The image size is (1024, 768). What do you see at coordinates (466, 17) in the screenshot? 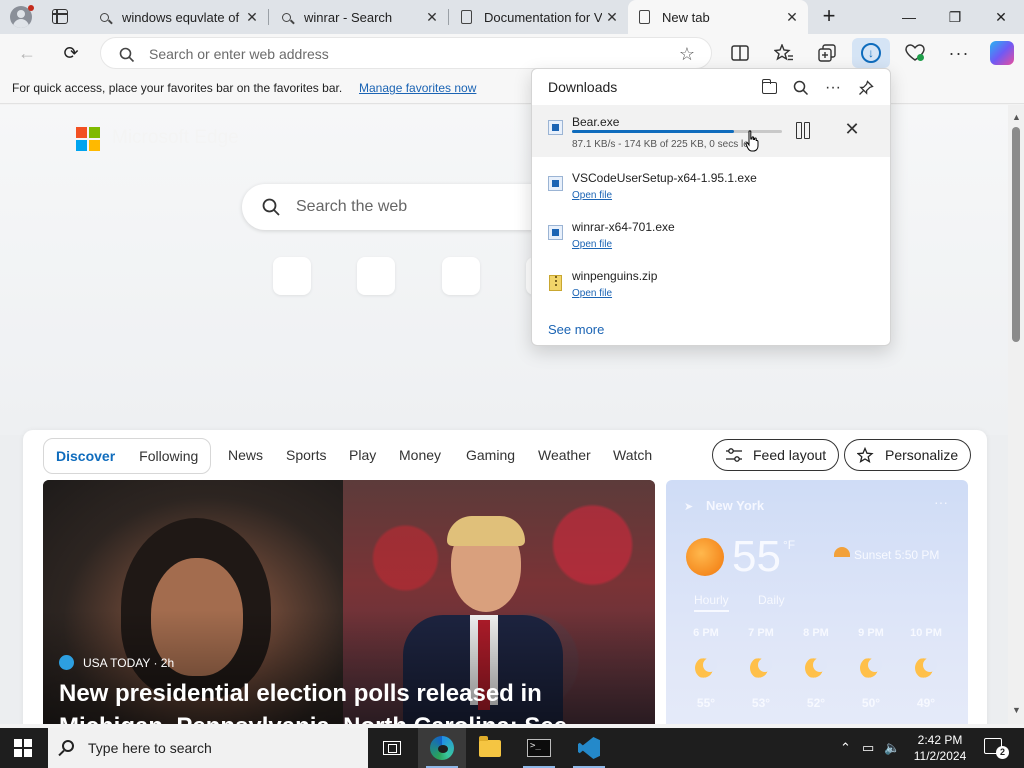
I see `document-icon` at bounding box center [466, 17].